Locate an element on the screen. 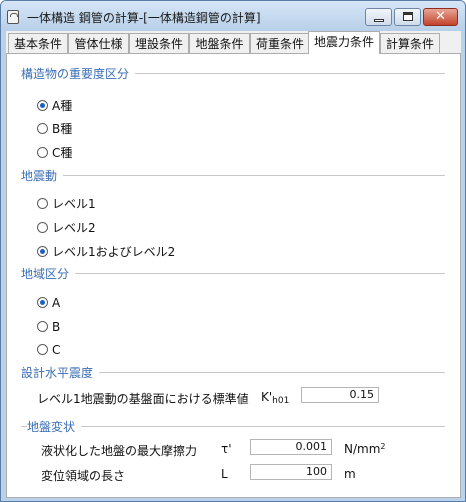 The width and height of the screenshot is (466, 502). tau-symbol: τ' is located at coordinates (226, 449).